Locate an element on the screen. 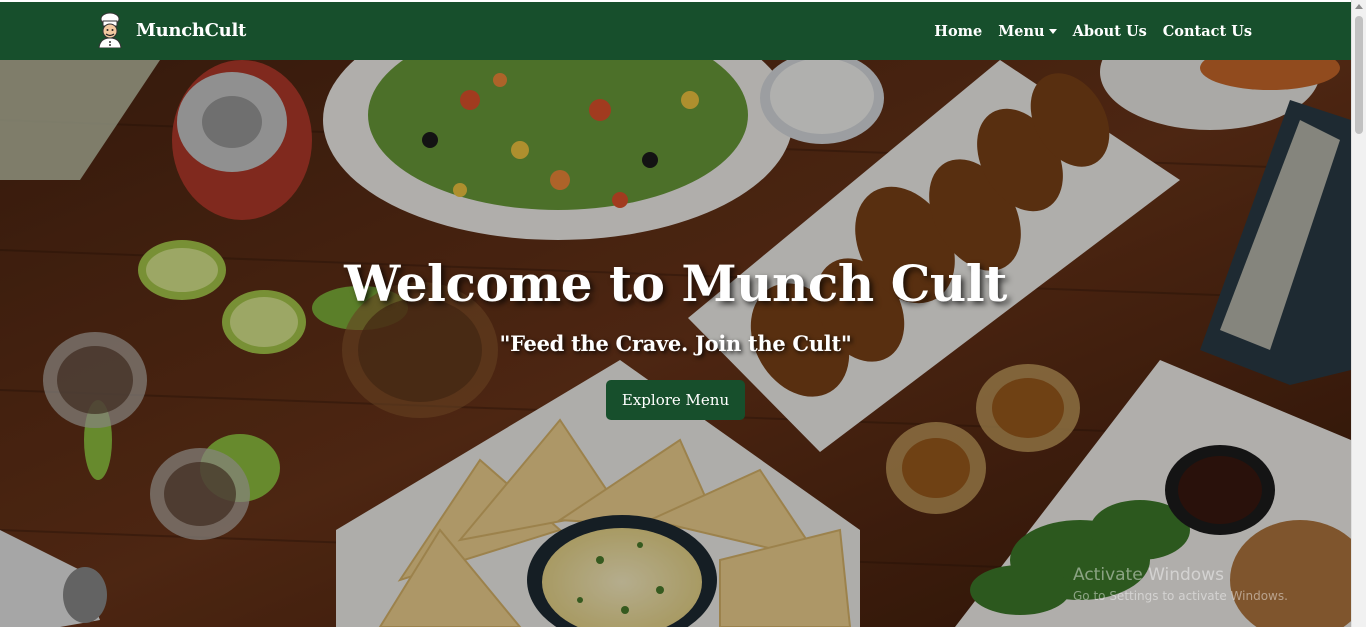  watermark-line-1: Activate Windows is located at coordinates (1148, 575).